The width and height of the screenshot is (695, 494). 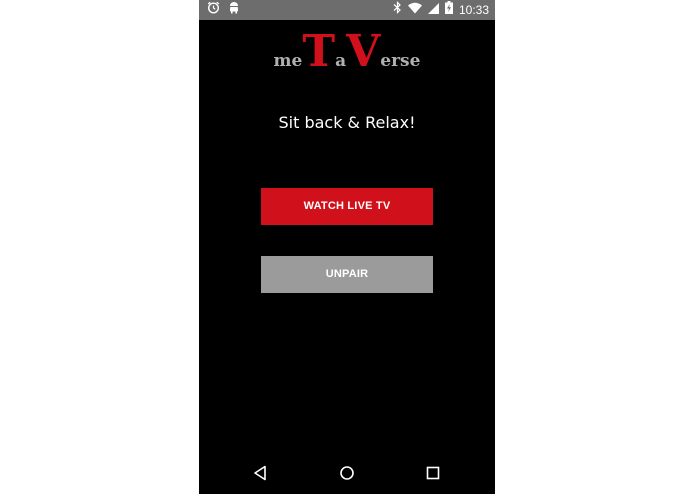 What do you see at coordinates (441, 10) in the screenshot?
I see `status-right-icons: 10:33` at bounding box center [441, 10].